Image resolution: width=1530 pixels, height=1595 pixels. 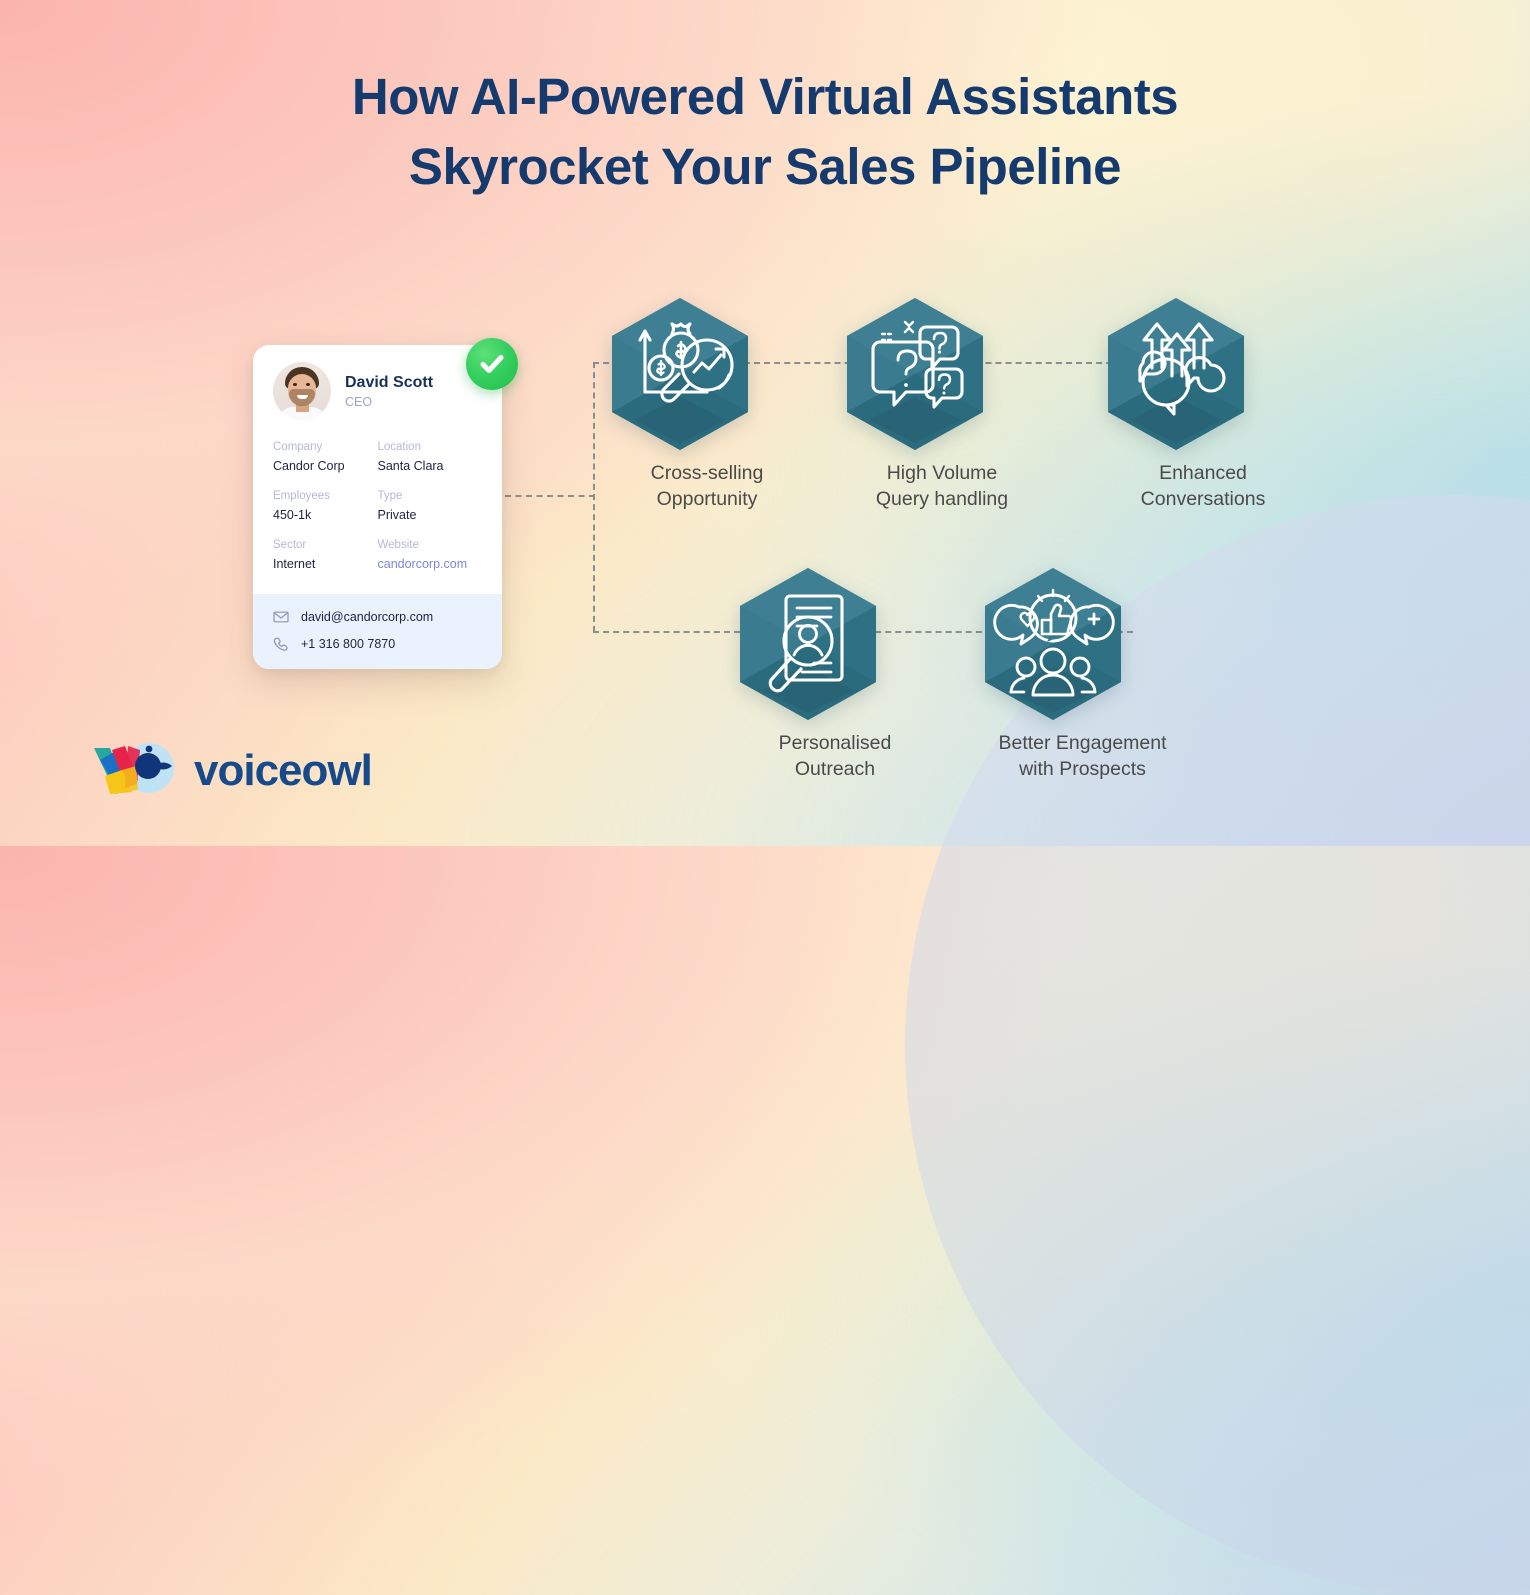 I want to click on node-label: Personalised Outreach, so click(x=835, y=756).